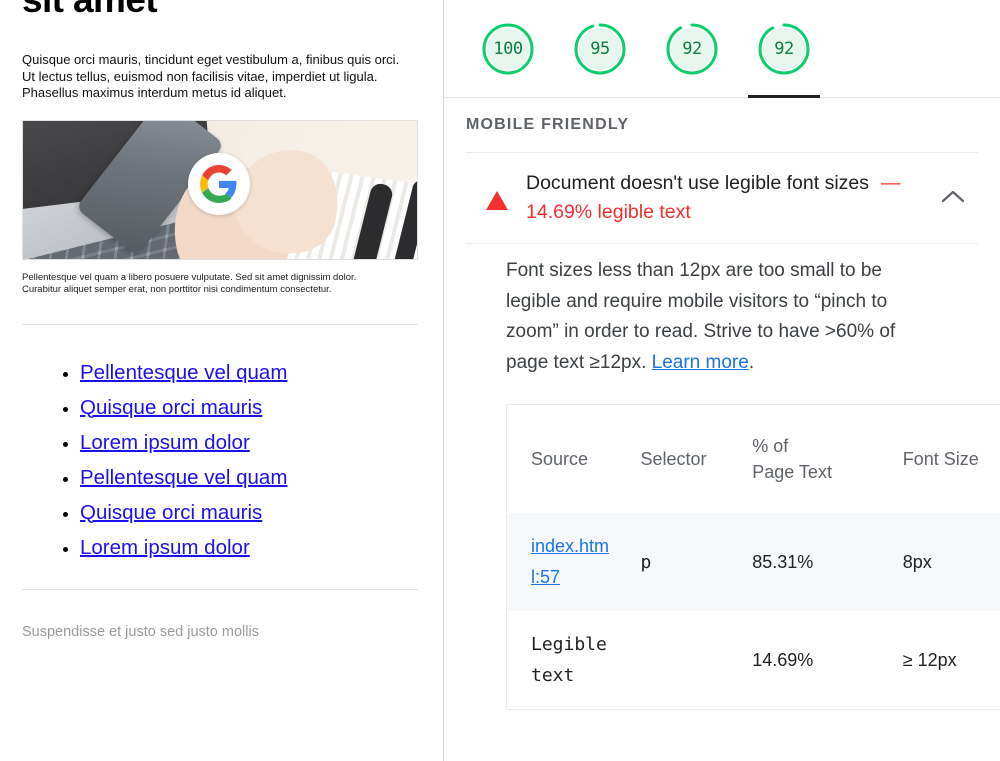 The height and width of the screenshot is (761, 1000). What do you see at coordinates (165, 442) in the screenshot?
I see `list-link-2: Lorem ipsum dolor` at bounding box center [165, 442].